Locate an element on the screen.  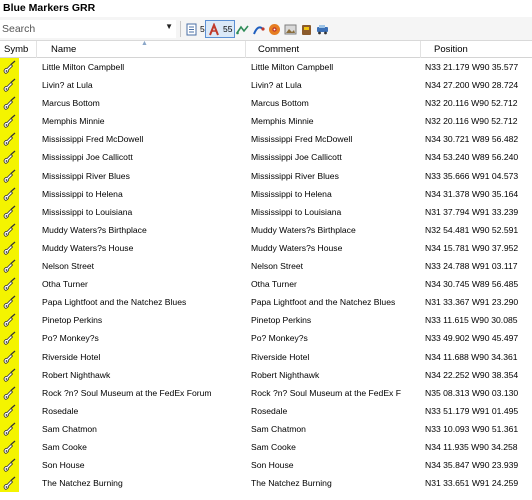
track-button is located at coordinates (258, 29).